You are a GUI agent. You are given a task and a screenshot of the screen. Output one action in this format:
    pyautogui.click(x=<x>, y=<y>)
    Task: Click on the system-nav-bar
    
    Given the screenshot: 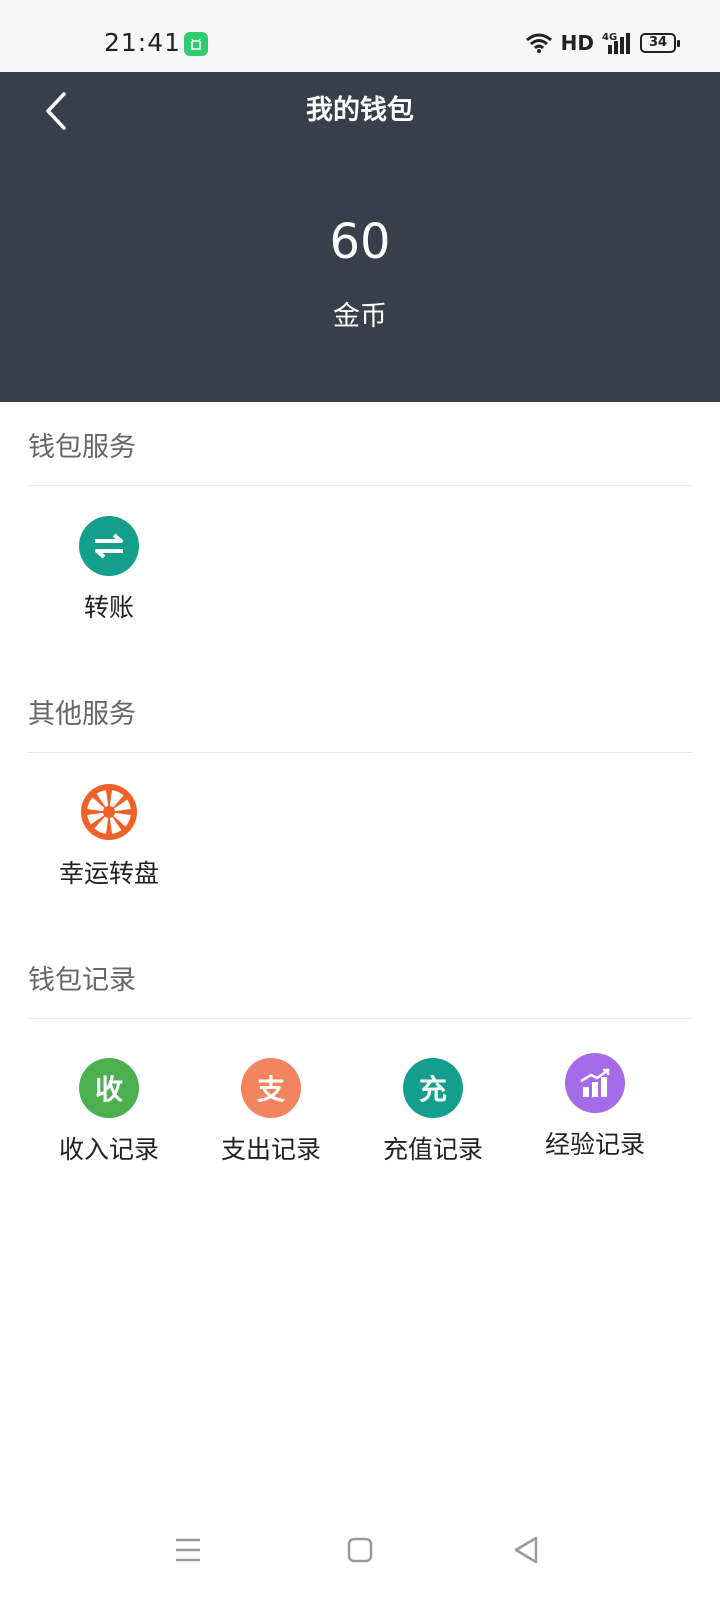 What is the action you would take?
    pyautogui.click(x=360, y=1550)
    